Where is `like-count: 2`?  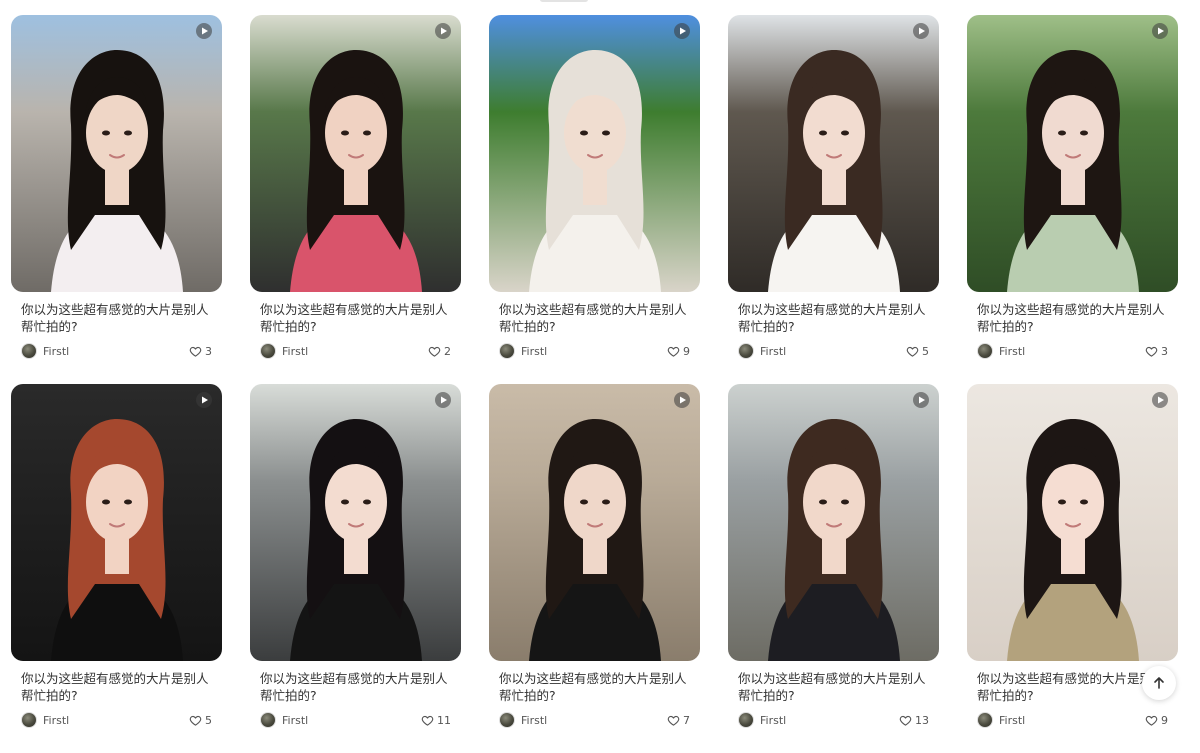
like-count: 2 is located at coordinates (447, 351).